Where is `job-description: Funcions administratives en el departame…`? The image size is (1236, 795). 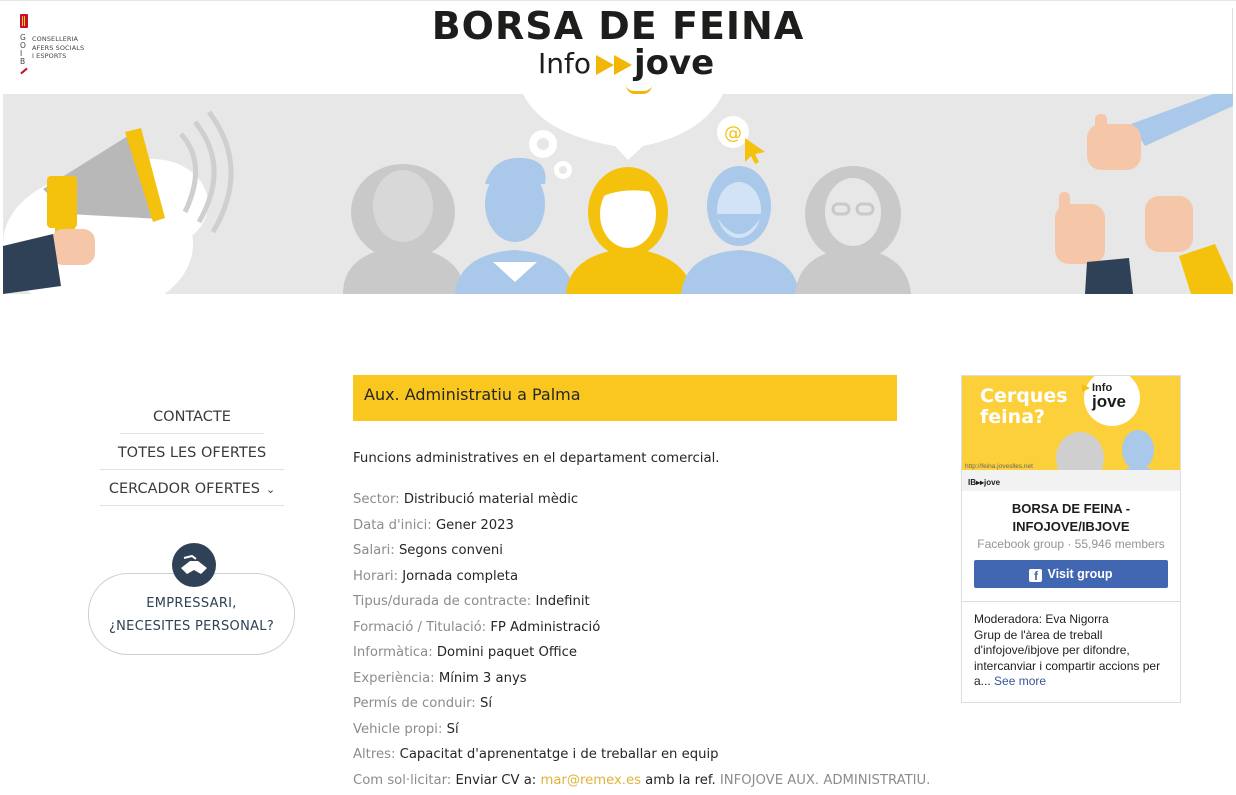
job-description: Funcions administratives en el departame… is located at coordinates (536, 458).